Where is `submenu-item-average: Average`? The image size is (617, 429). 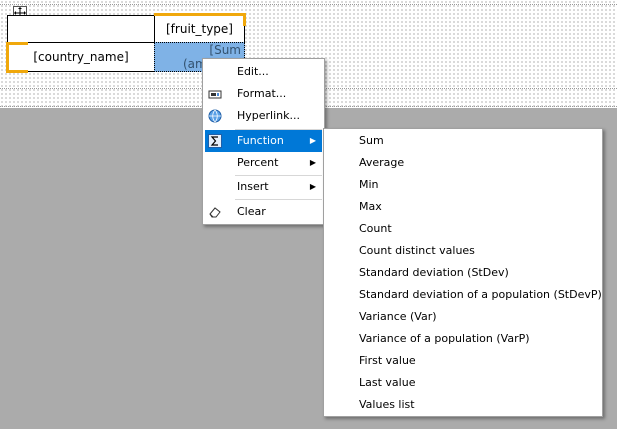 submenu-item-average: Average is located at coordinates (381, 163).